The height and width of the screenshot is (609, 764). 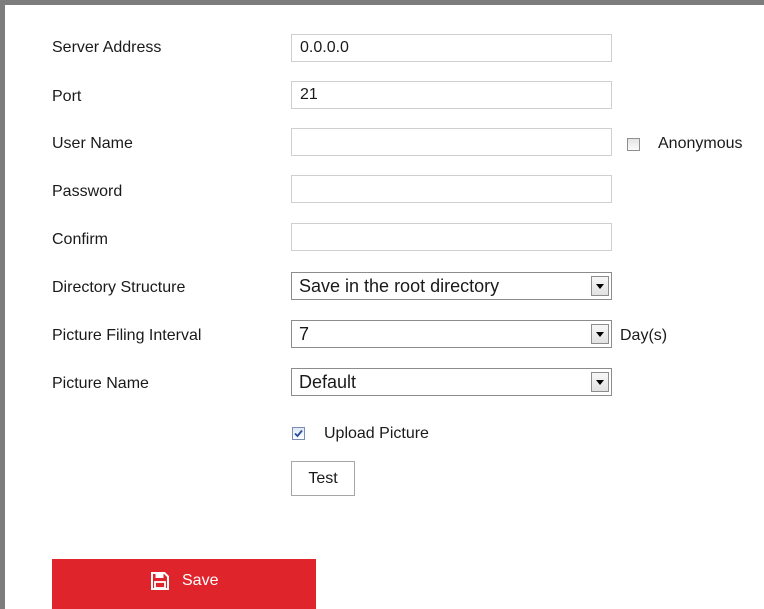 What do you see at coordinates (200, 580) in the screenshot?
I see `save-label: Save` at bounding box center [200, 580].